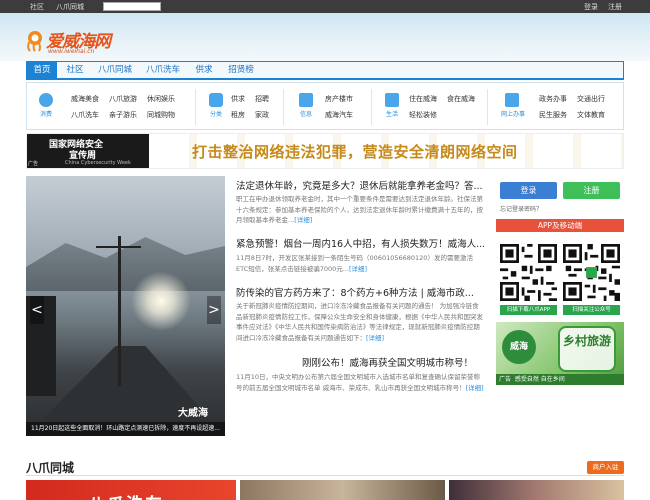 Image resolution: width=650 pixels, height=500 pixels. What do you see at coordinates (98, 163) in the screenshot?
I see `banner-left-en: China Cybersecurity Week` at bounding box center [98, 163].